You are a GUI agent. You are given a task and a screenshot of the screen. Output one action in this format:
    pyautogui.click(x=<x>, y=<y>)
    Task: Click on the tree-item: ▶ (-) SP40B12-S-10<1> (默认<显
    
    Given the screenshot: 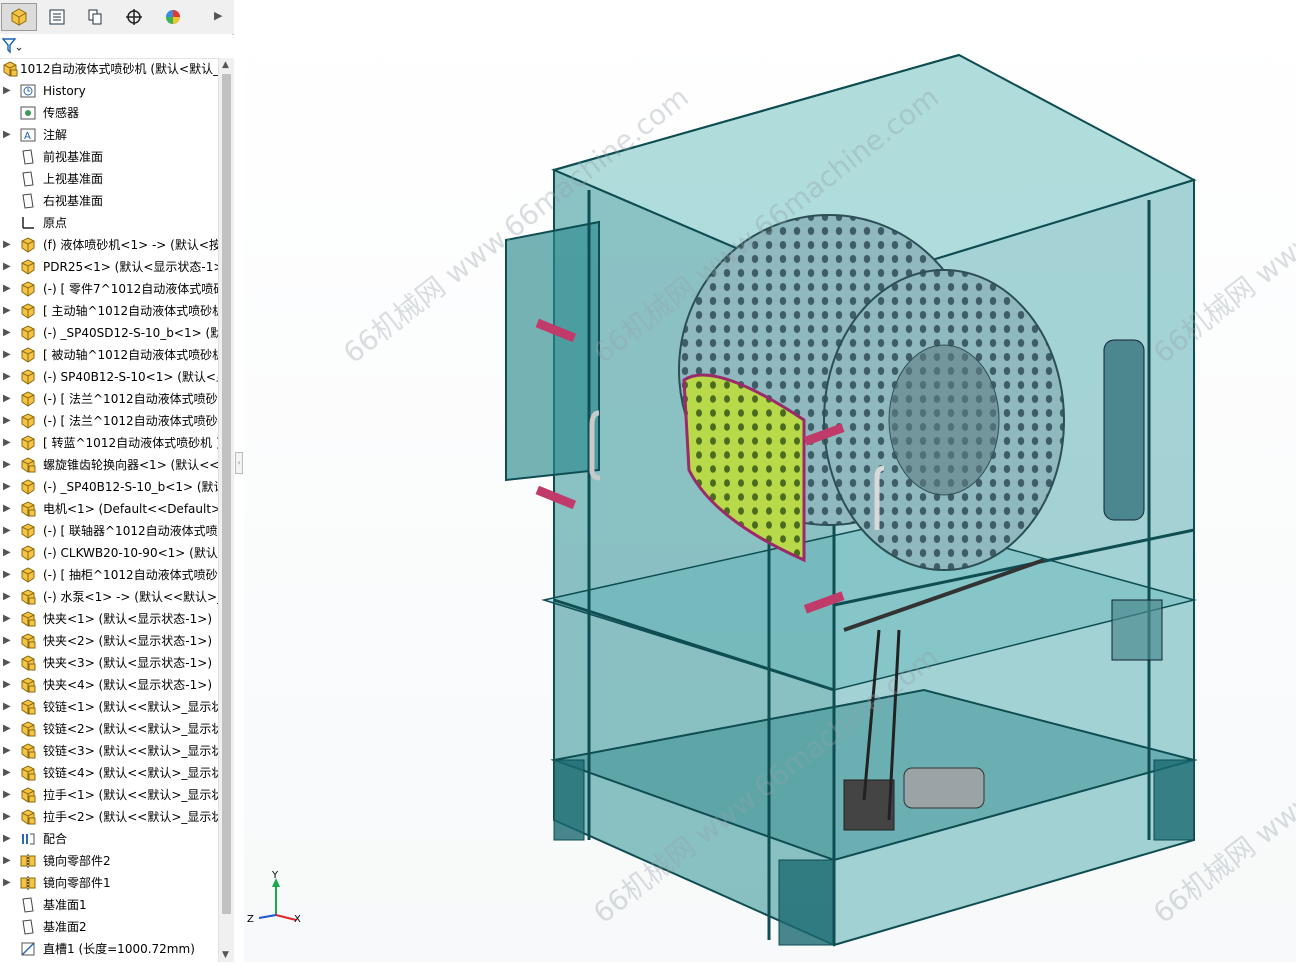 What is the action you would take?
    pyautogui.click(x=109, y=377)
    